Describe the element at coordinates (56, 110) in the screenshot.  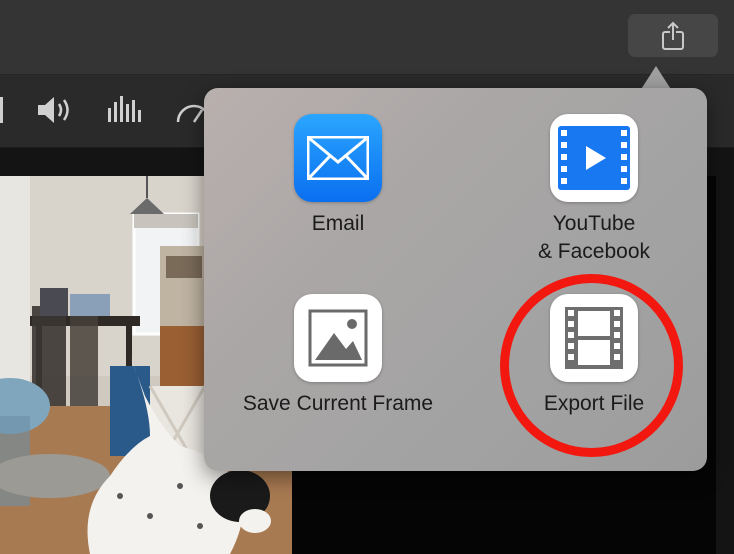
I see `volume-icon` at that location.